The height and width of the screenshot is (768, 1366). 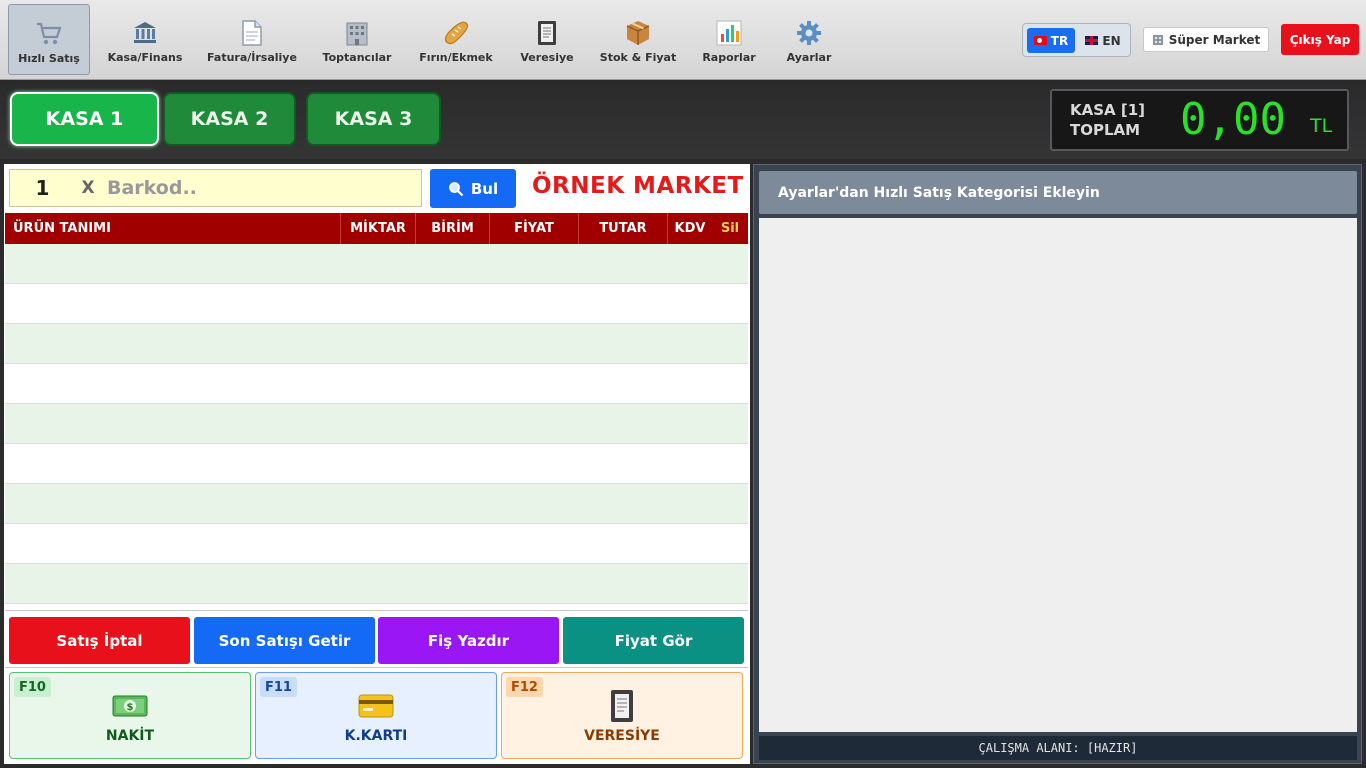 What do you see at coordinates (729, 33) in the screenshot?
I see `bar-chart-icon` at bounding box center [729, 33].